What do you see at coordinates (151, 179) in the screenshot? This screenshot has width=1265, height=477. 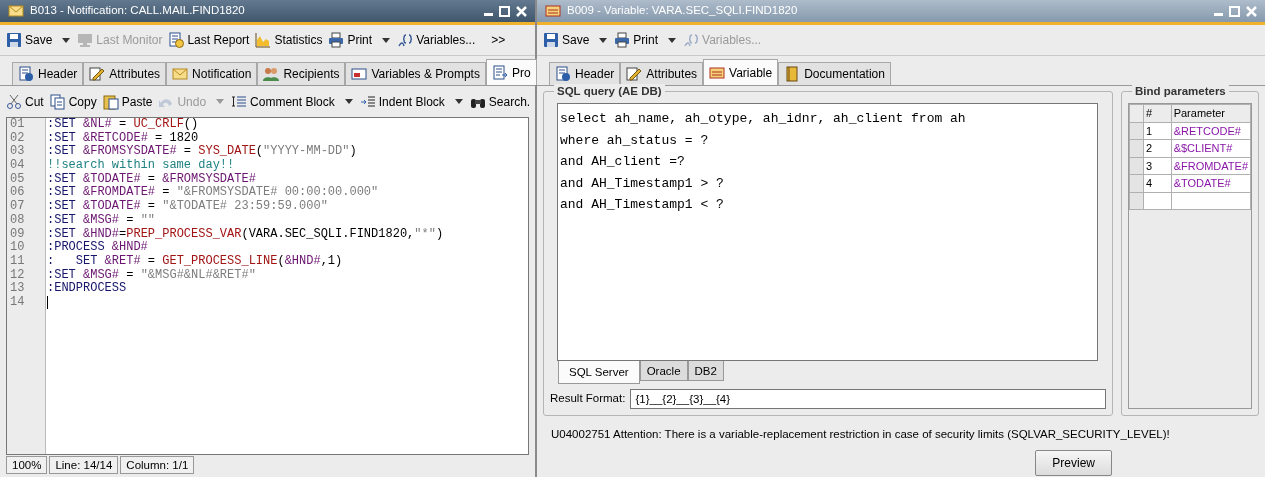 I see `code-line: :SET &TODATE# = &FROMSYSDATE#` at bounding box center [151, 179].